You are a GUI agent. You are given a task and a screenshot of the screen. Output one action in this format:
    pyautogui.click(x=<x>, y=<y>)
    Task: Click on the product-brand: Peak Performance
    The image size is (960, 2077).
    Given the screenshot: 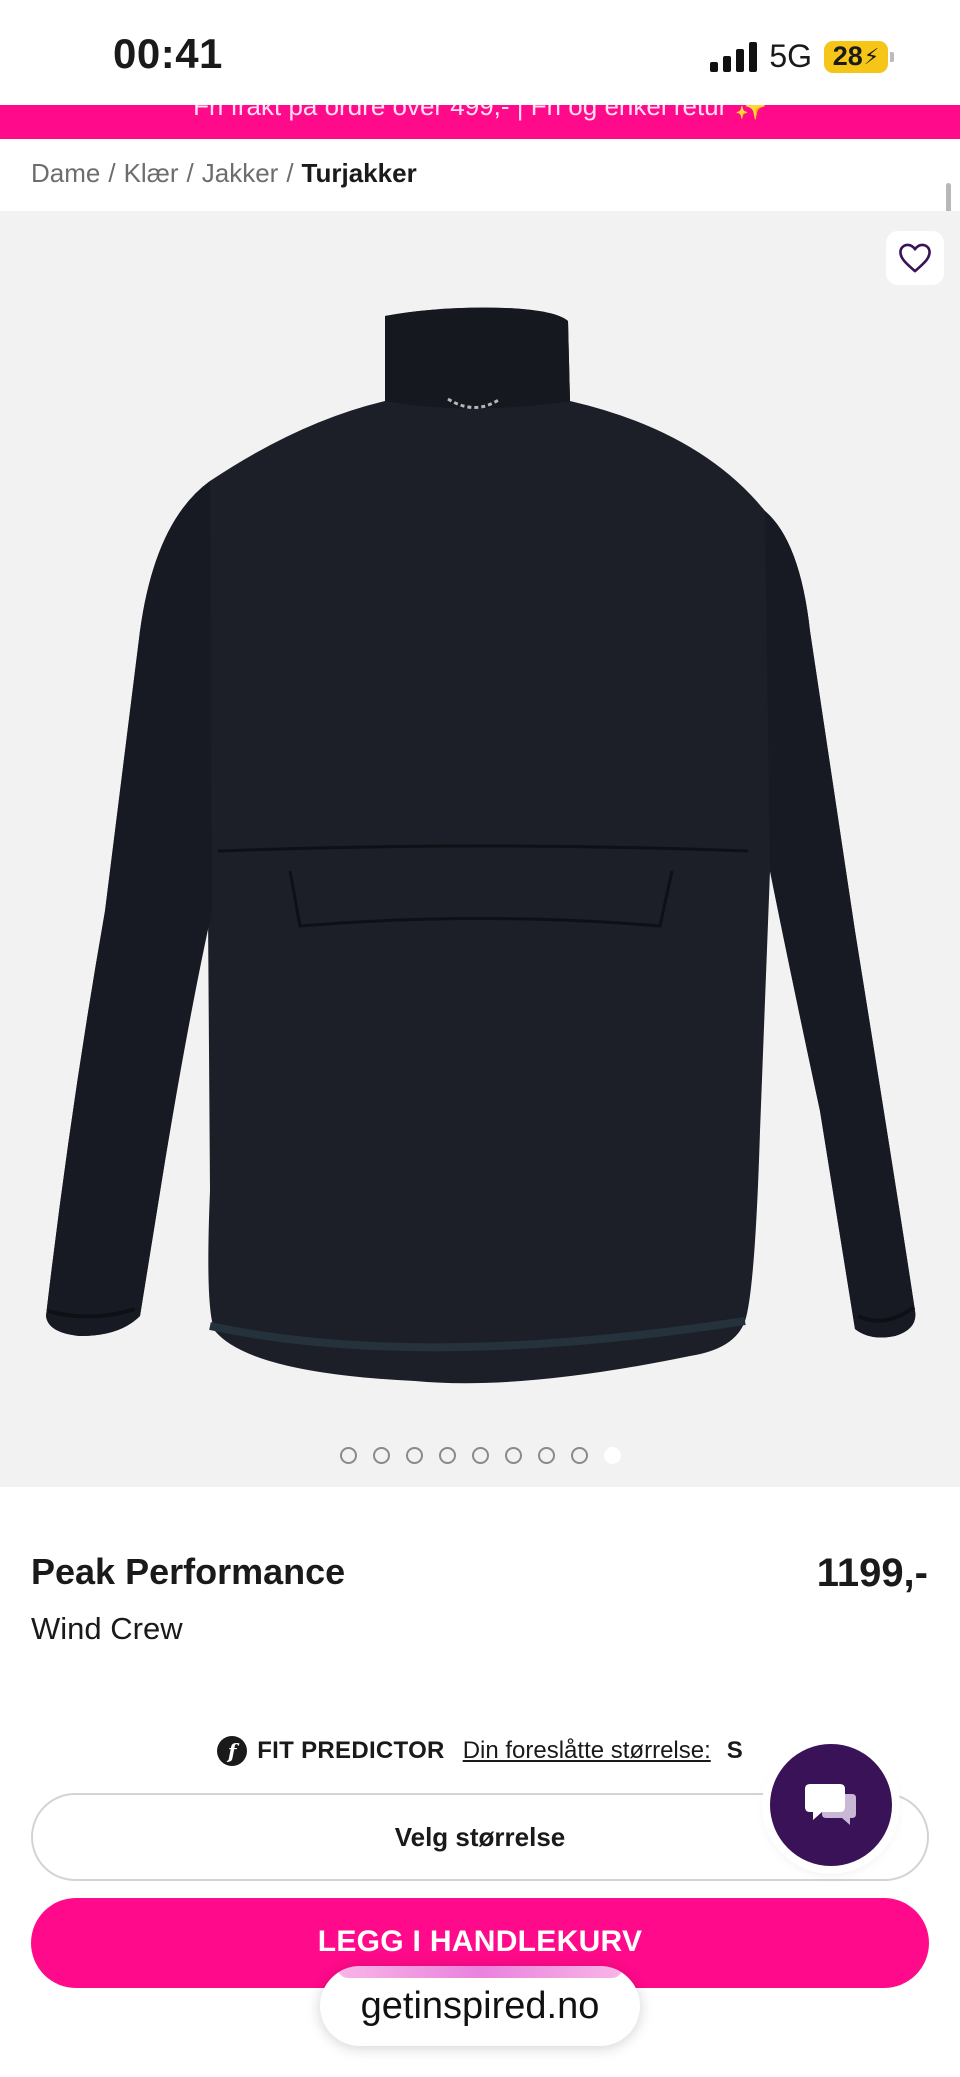 What is the action you would take?
    pyautogui.click(x=188, y=1572)
    